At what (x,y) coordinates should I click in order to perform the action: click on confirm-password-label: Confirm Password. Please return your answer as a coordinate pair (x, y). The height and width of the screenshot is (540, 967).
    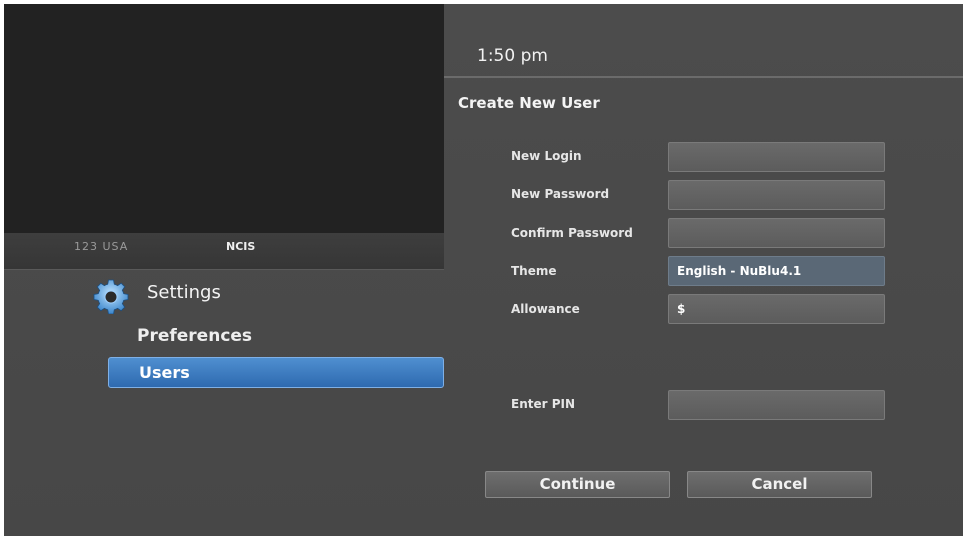
    Looking at the image, I should click on (572, 233).